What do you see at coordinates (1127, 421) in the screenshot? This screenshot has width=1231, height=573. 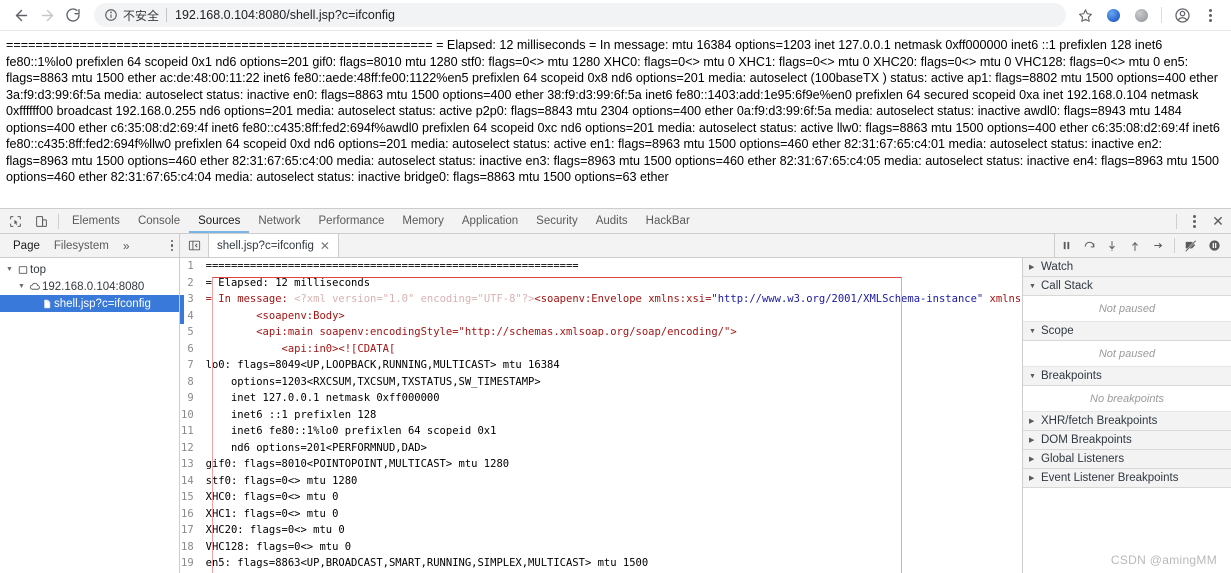 I see `section-xhr-fetch-breakpoints: ▶ XHR/fetch Breakpoints` at bounding box center [1127, 421].